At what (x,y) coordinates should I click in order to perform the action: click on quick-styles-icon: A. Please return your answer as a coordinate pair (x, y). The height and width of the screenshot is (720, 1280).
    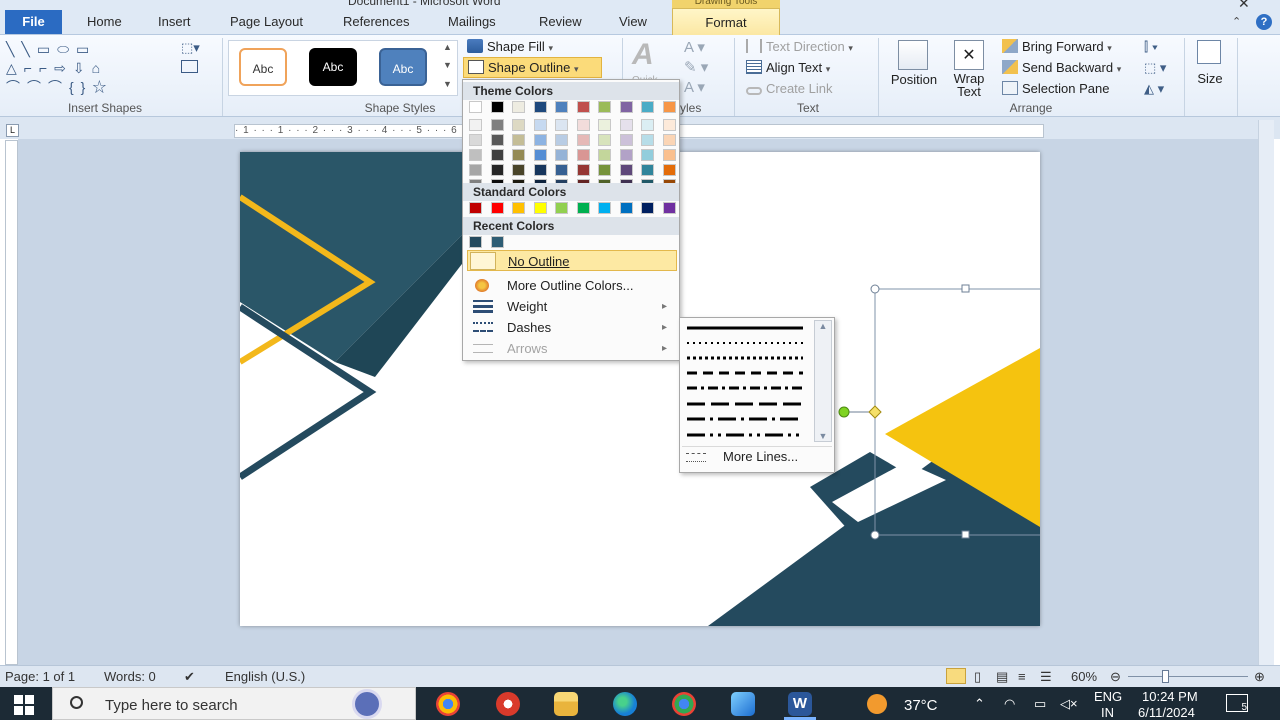
    Looking at the image, I should click on (643, 55).